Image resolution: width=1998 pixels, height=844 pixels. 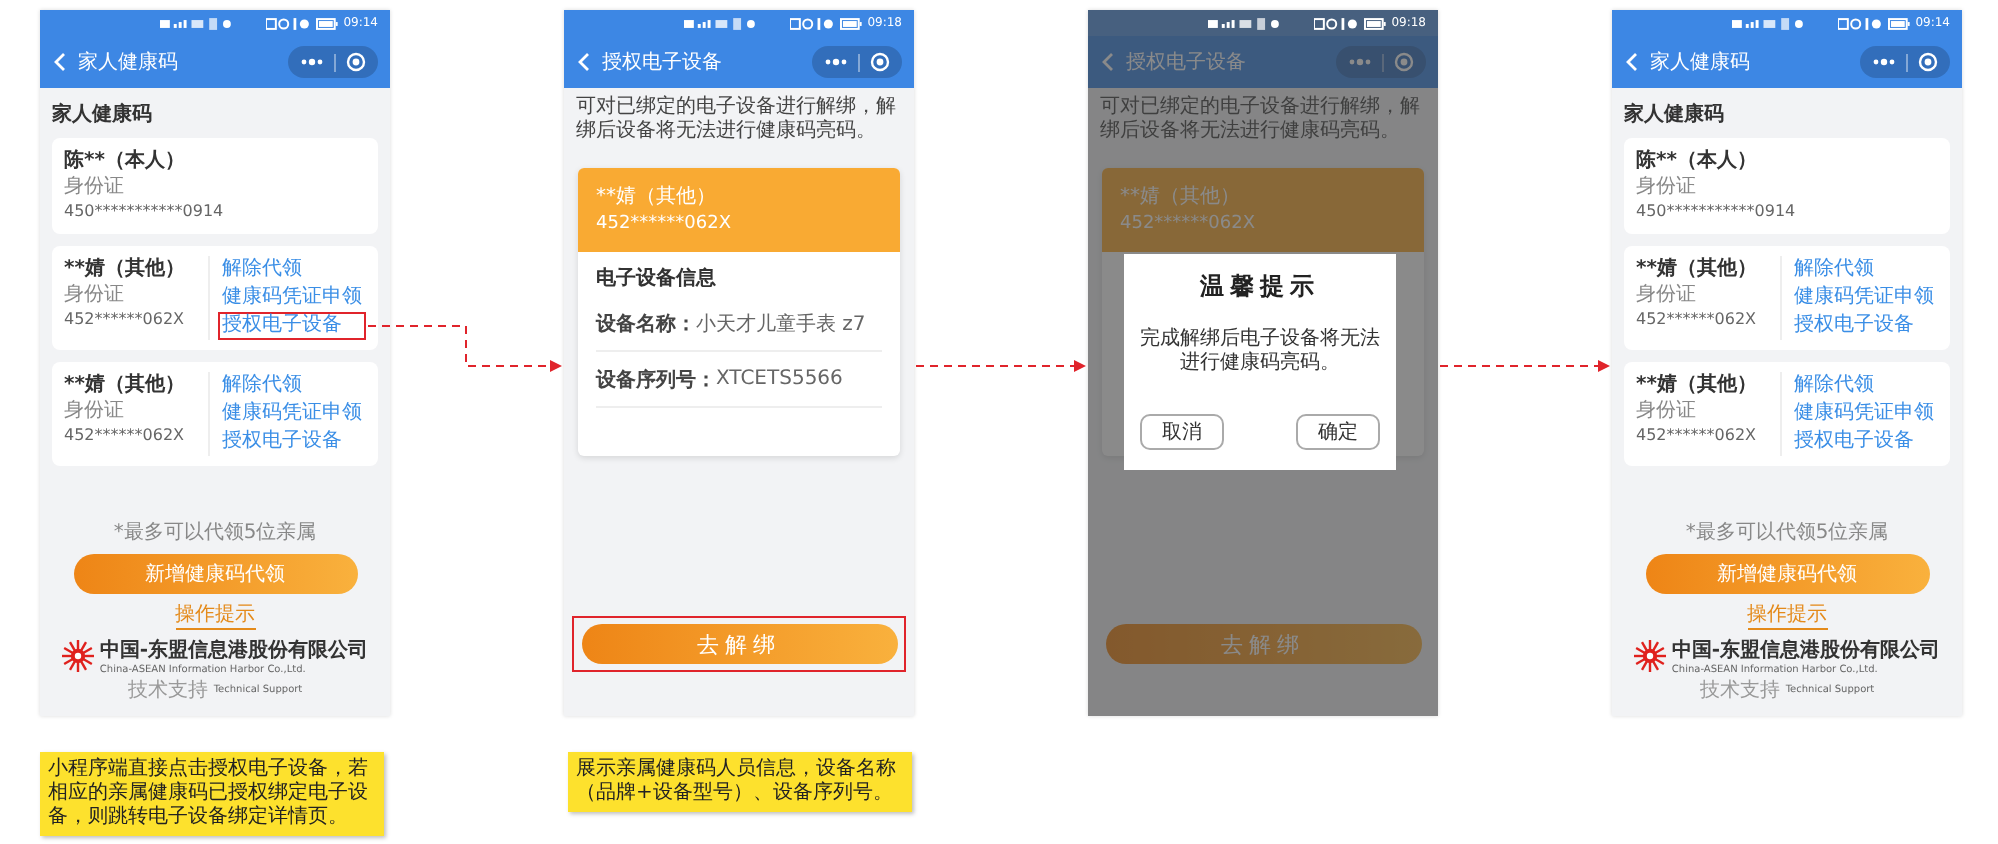 What do you see at coordinates (1338, 432) in the screenshot?
I see `dialog-button: 确定` at bounding box center [1338, 432].